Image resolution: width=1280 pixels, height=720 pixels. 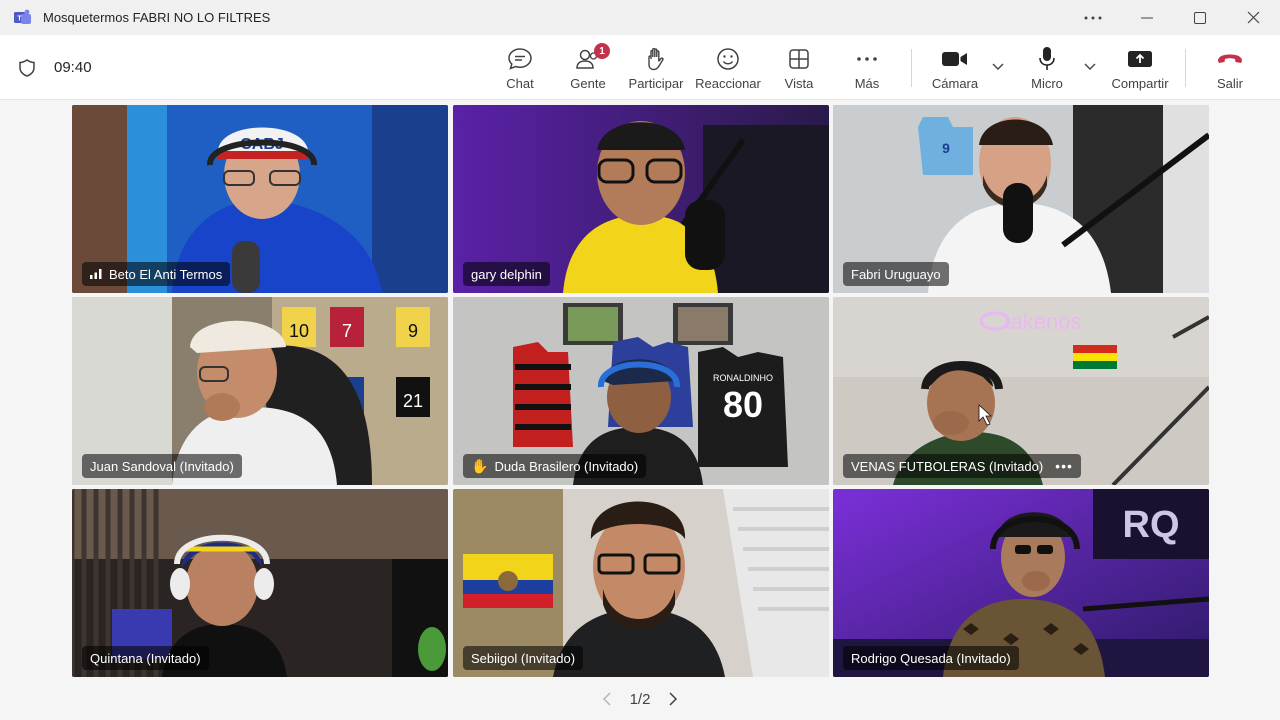 What do you see at coordinates (1021, 391) in the screenshot?
I see `participant-tile: takenos VENAS FUTBOLERAS (Invitado) •••` at bounding box center [1021, 391].